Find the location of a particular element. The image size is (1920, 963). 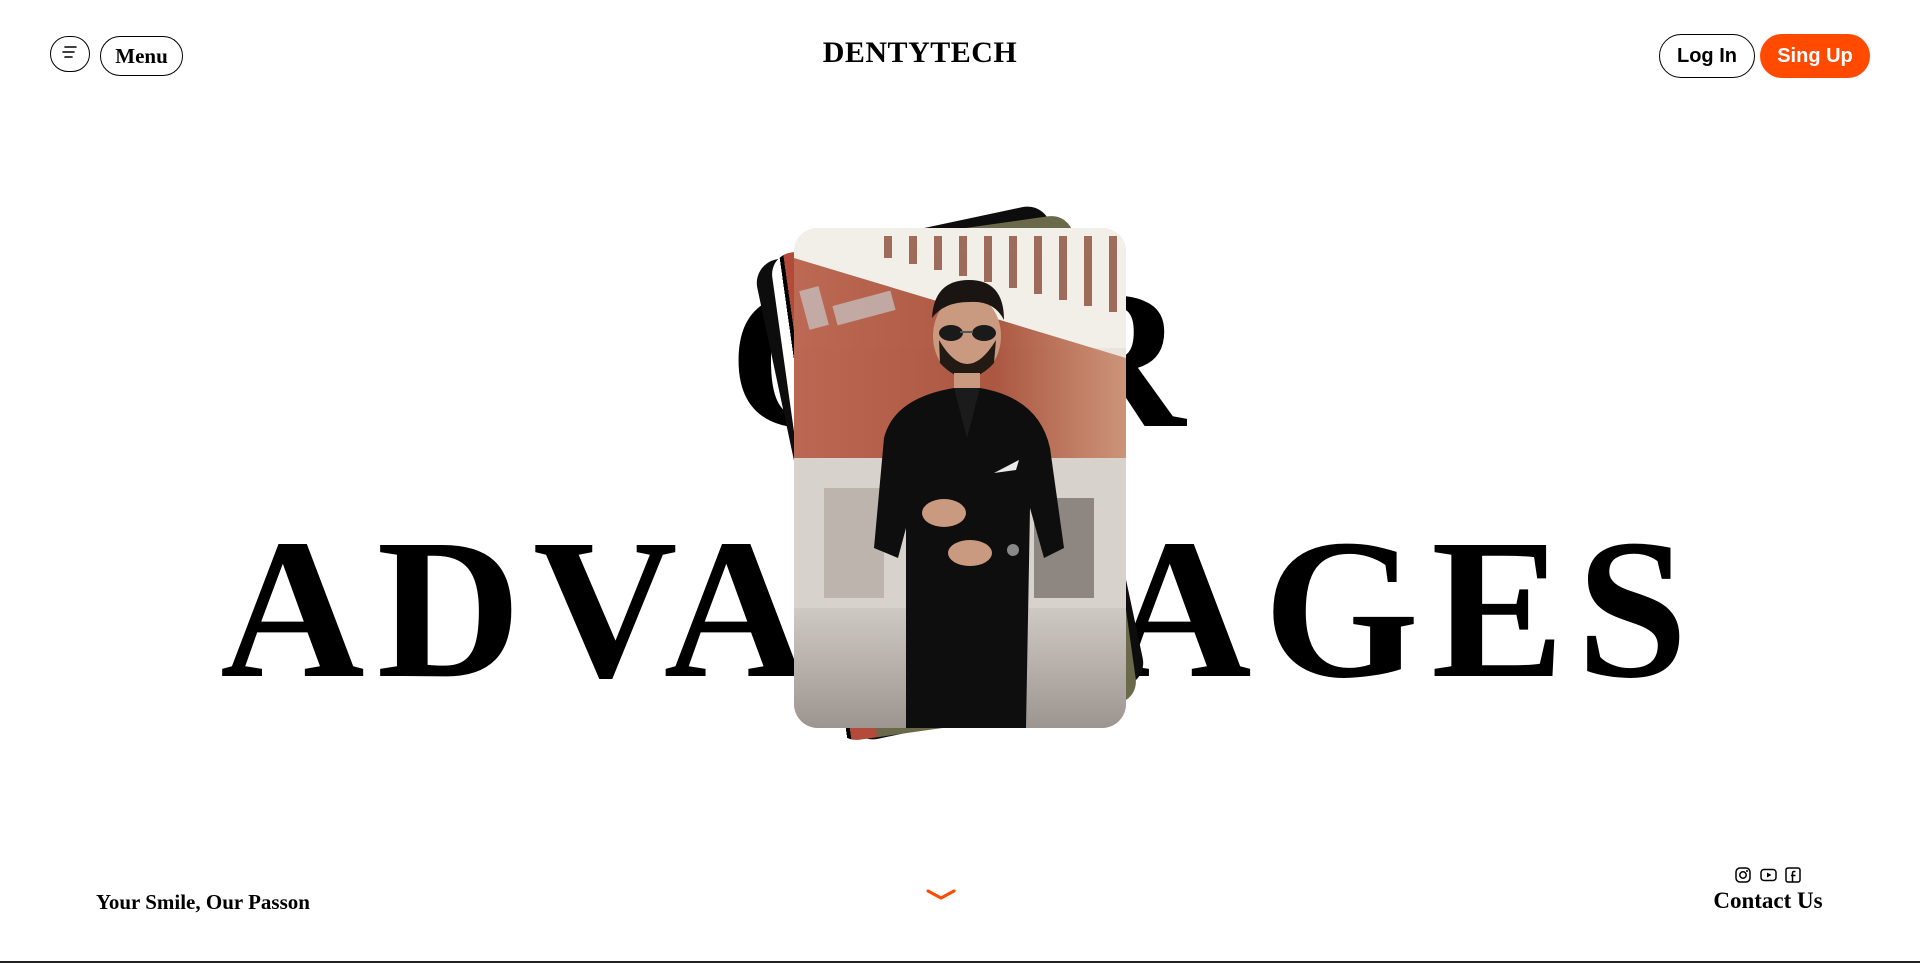

man-in-suit-photo is located at coordinates (960, 478).